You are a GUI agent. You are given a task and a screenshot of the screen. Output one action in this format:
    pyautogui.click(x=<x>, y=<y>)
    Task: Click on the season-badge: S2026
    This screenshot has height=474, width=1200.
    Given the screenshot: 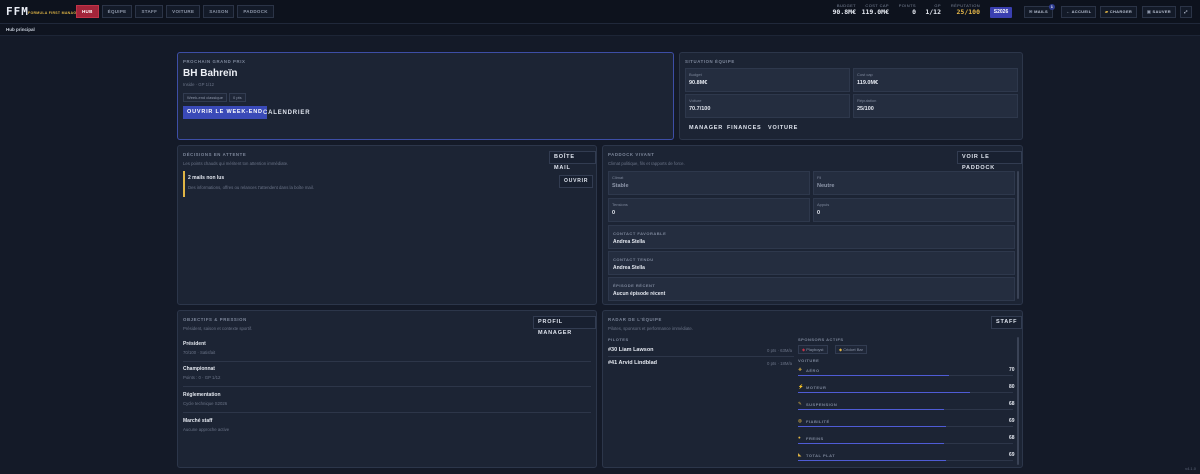 What is the action you would take?
    pyautogui.click(x=1001, y=12)
    